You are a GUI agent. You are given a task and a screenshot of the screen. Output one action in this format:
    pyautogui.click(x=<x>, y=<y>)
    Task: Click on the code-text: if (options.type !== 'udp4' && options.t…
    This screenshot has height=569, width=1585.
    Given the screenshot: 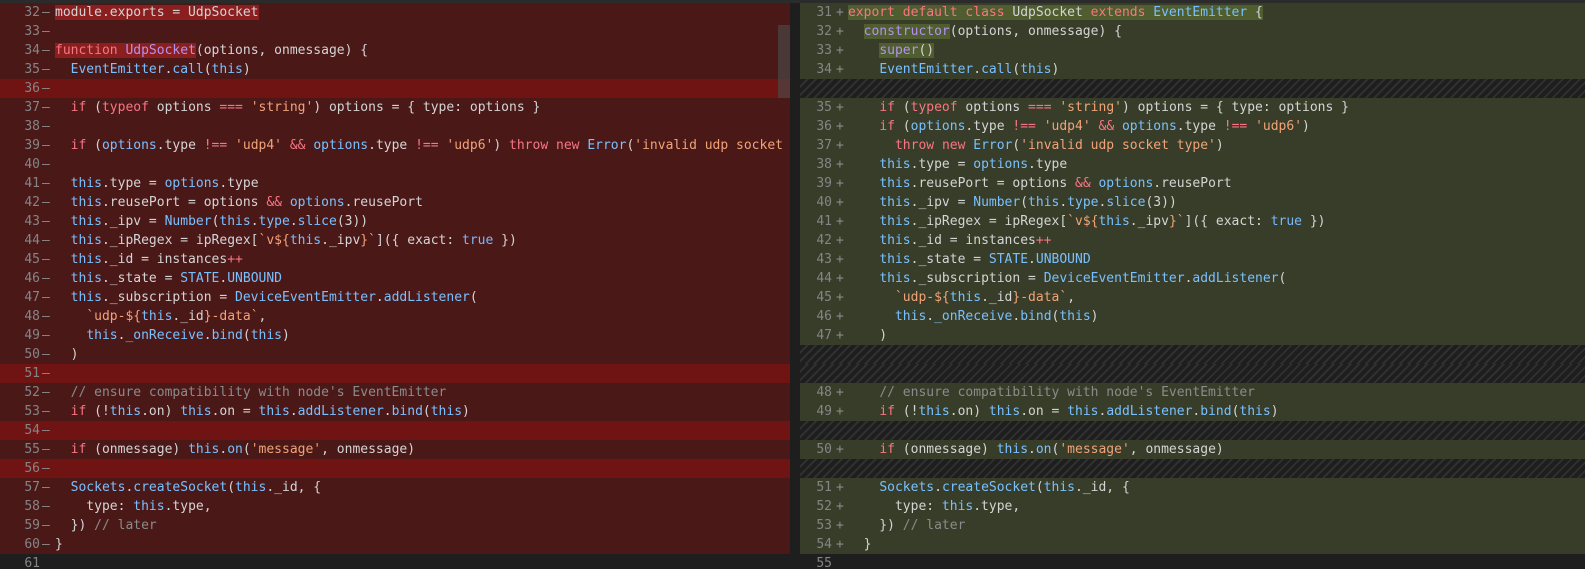 What is the action you would take?
    pyautogui.click(x=1079, y=126)
    